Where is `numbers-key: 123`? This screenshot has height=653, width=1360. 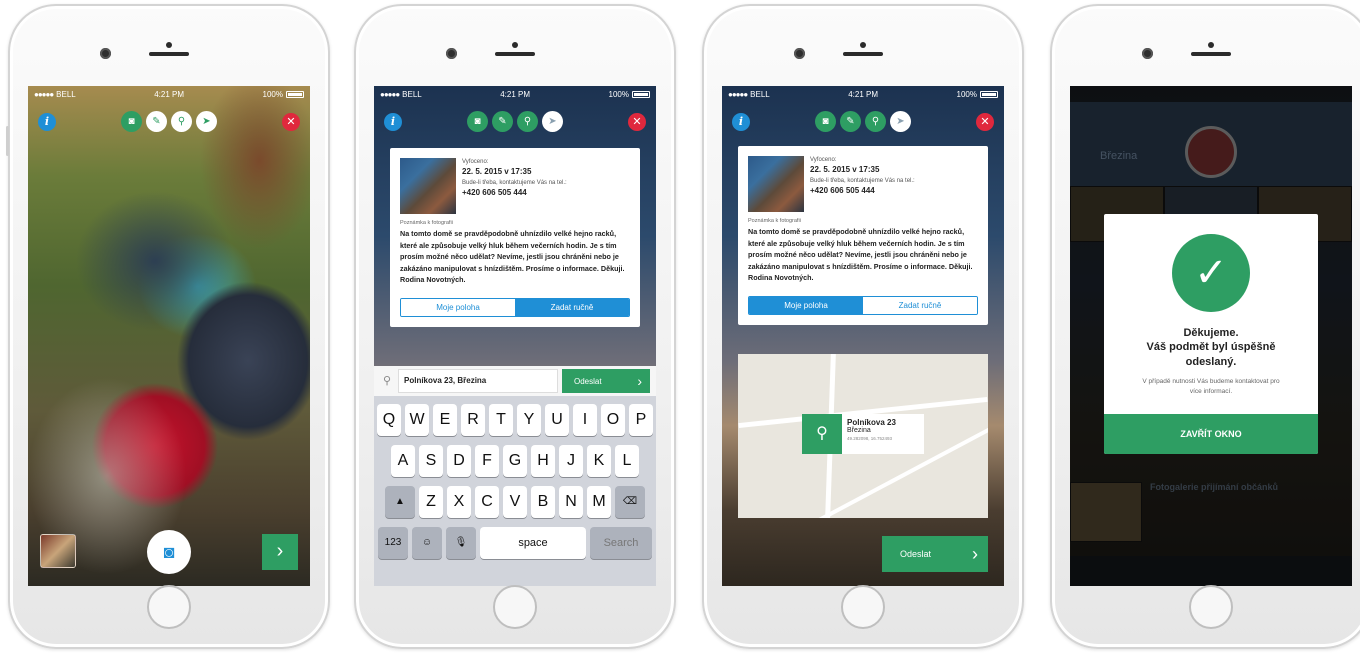 numbers-key: 123 is located at coordinates (393, 543).